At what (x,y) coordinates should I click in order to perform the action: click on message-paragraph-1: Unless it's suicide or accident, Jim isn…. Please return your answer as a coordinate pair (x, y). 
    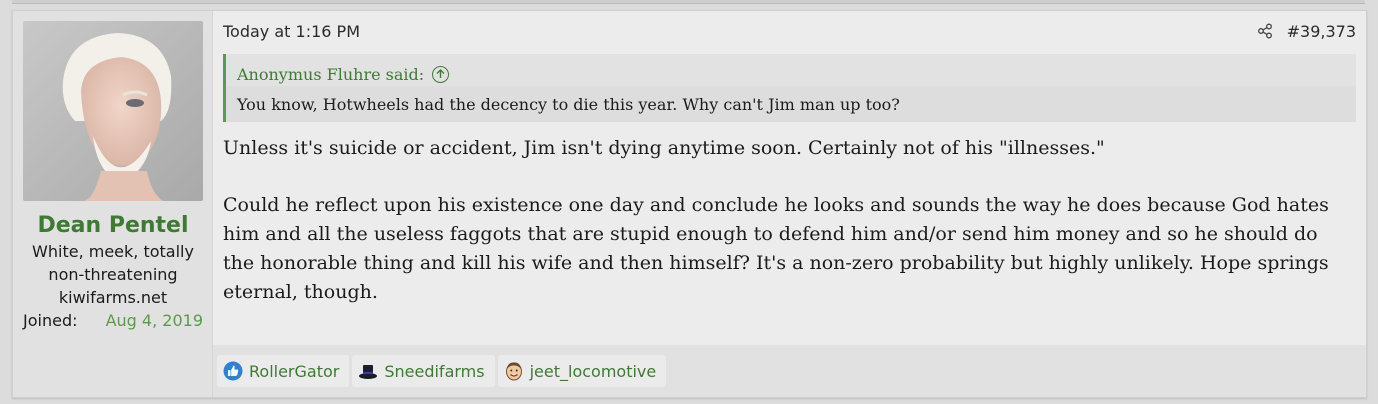
    Looking at the image, I should click on (664, 148).